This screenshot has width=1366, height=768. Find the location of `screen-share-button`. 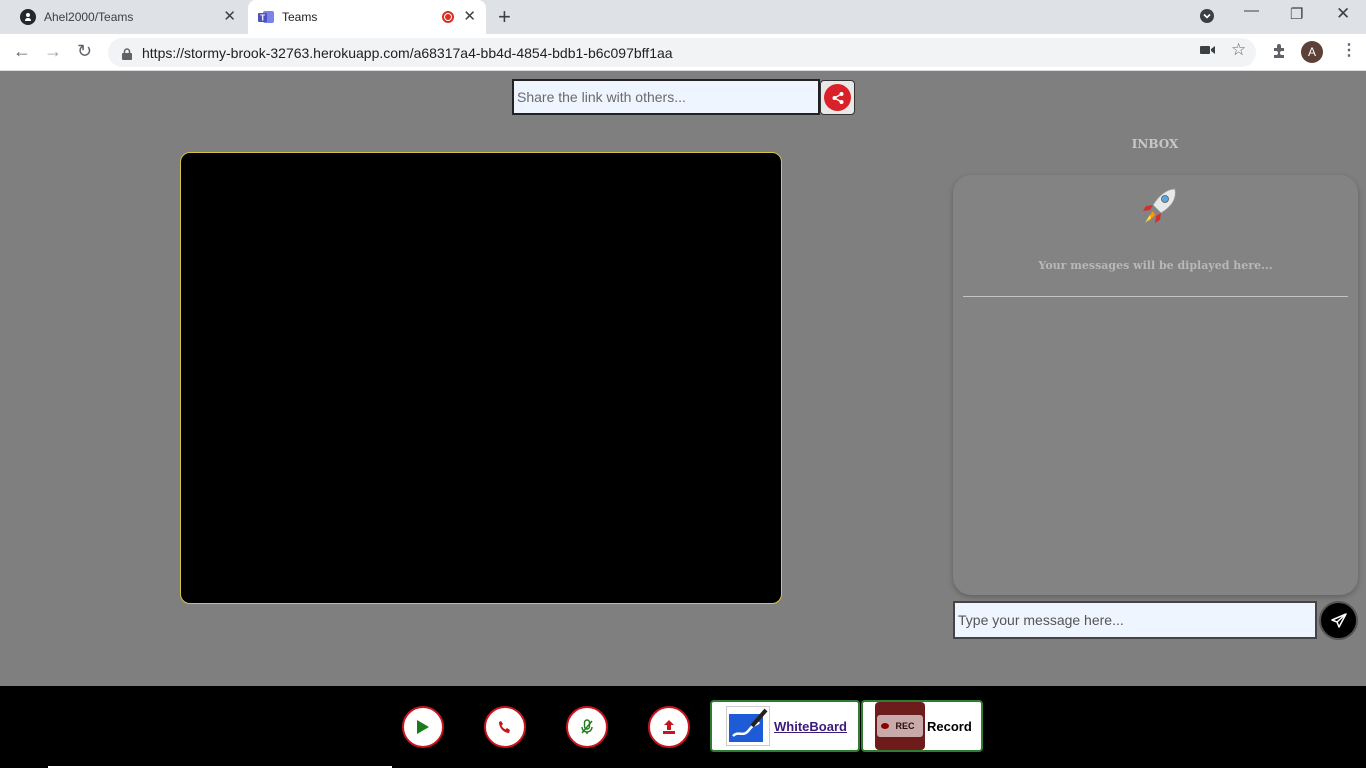

screen-share-button is located at coordinates (669, 727).